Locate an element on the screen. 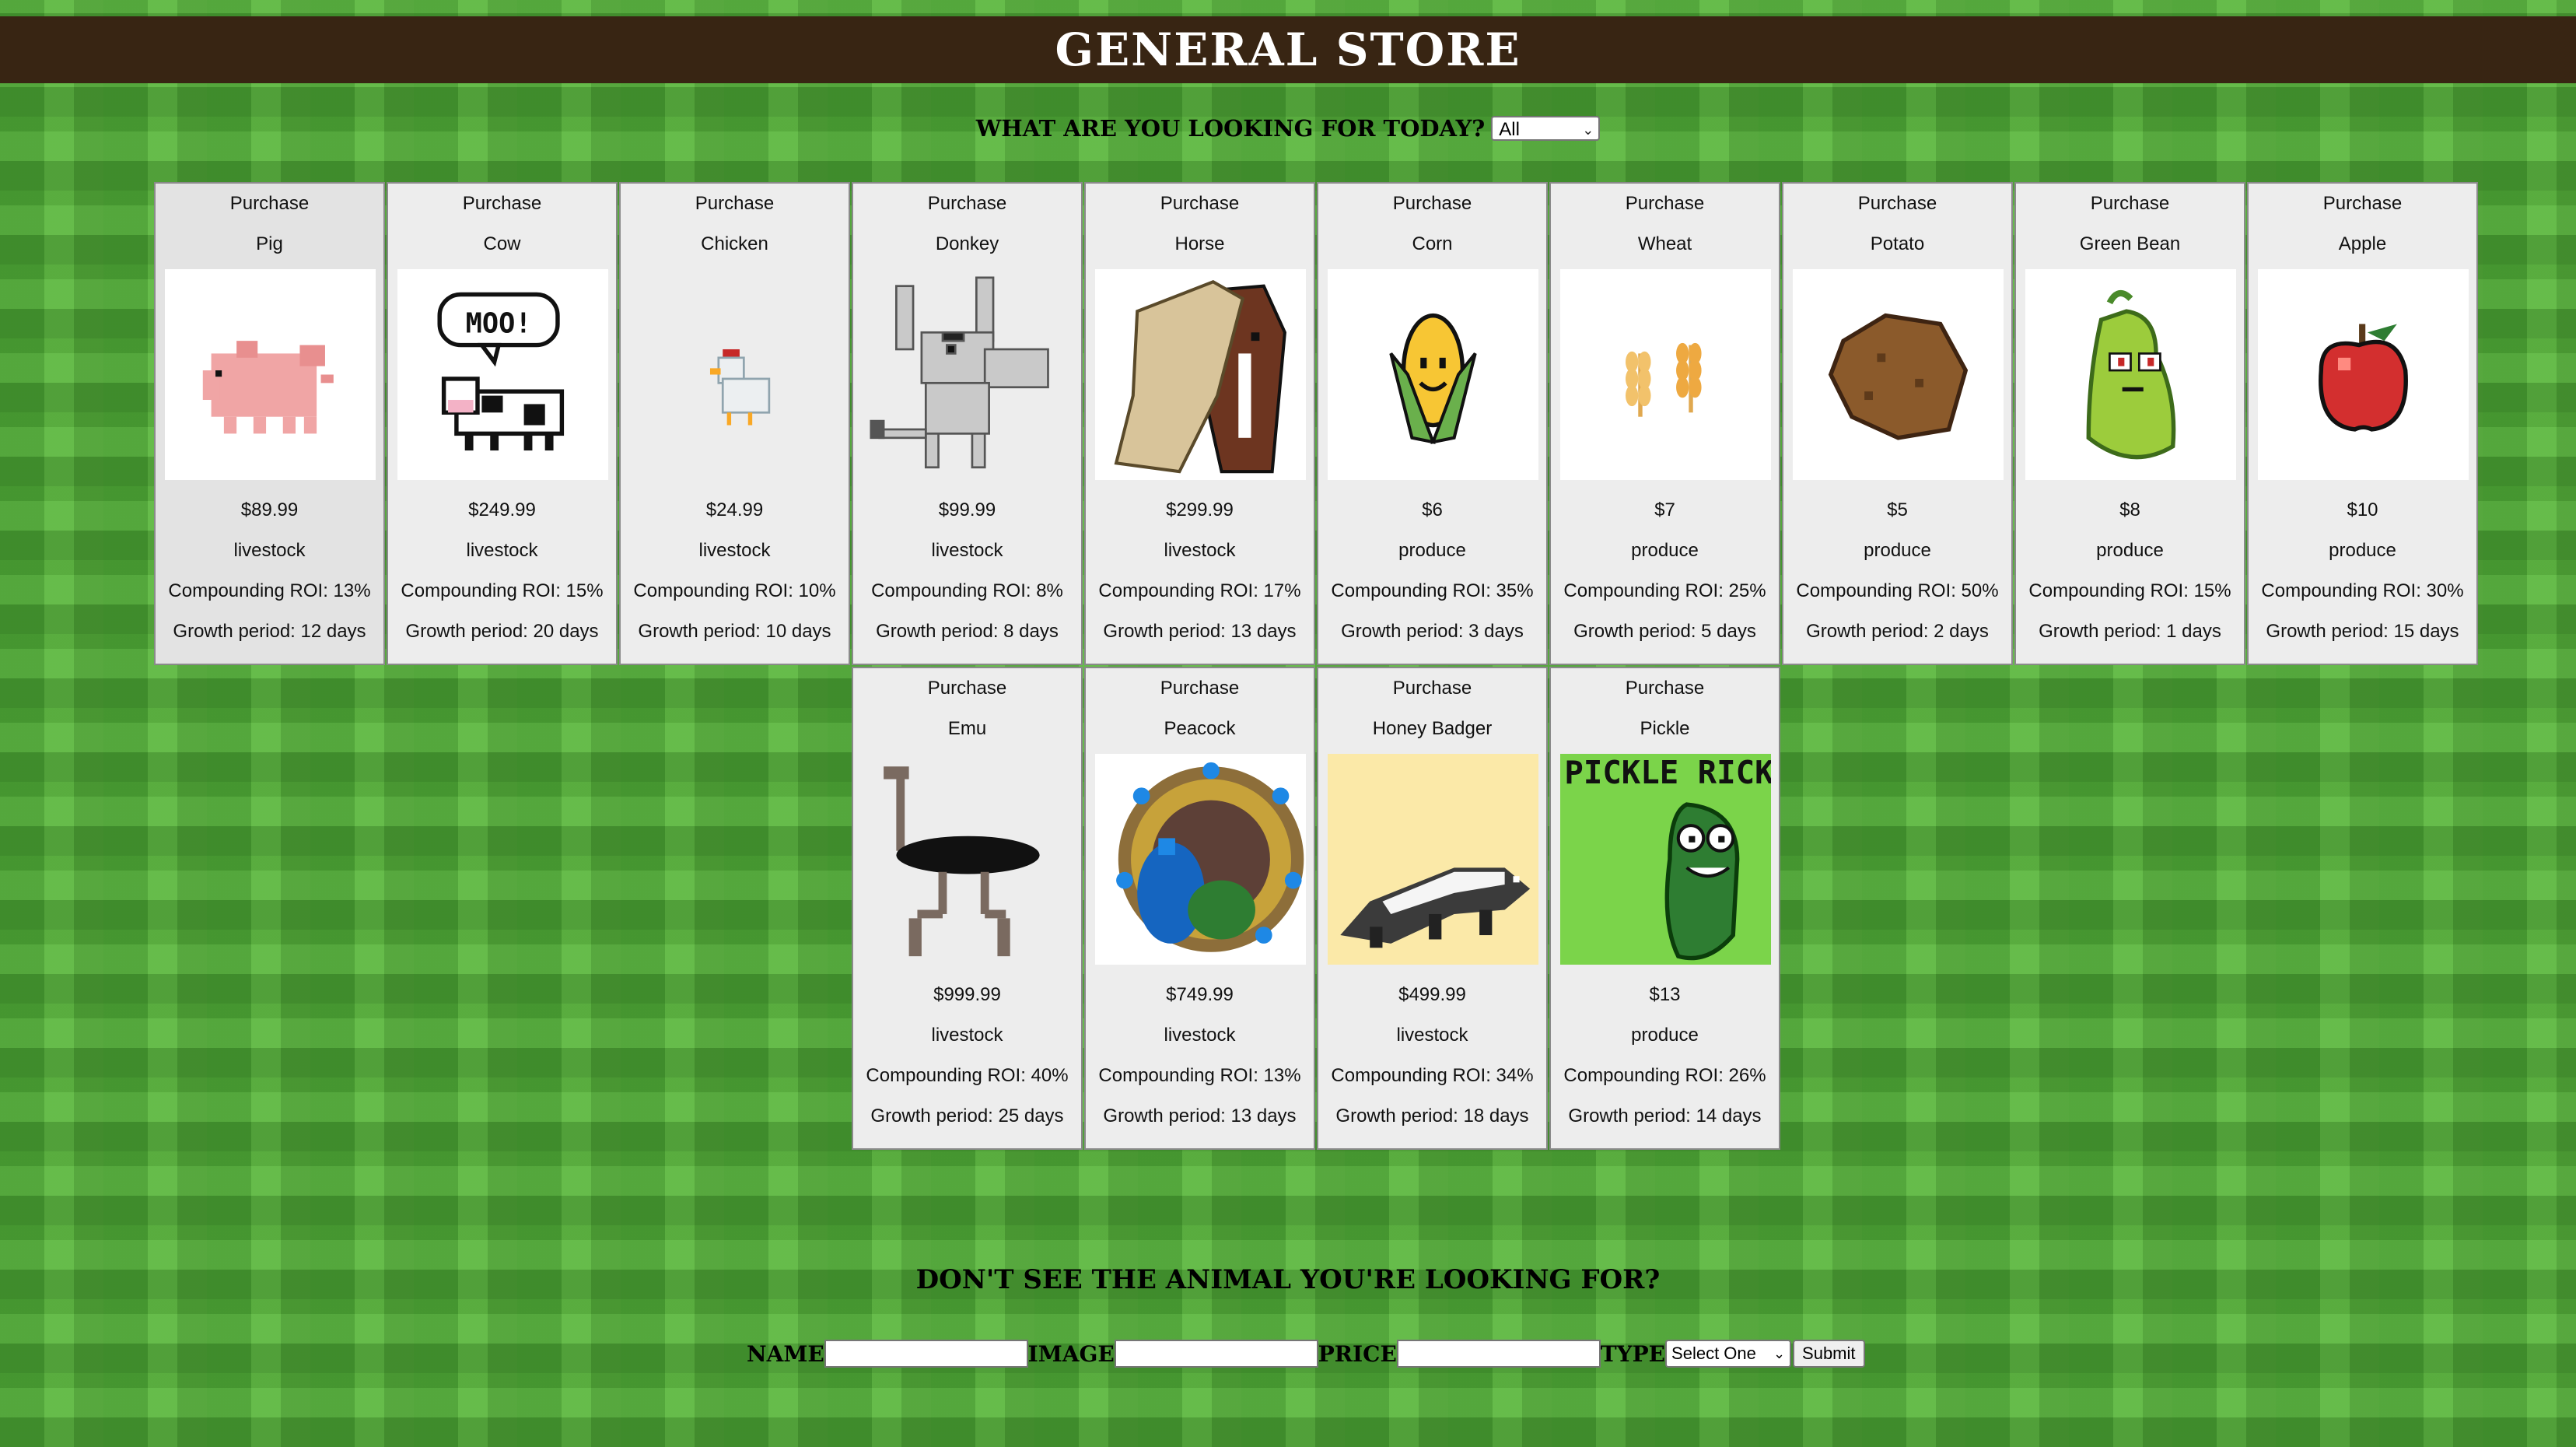 This screenshot has height=1447, width=2576. product-growth: Growth period: 8 days is located at coordinates (968, 631).